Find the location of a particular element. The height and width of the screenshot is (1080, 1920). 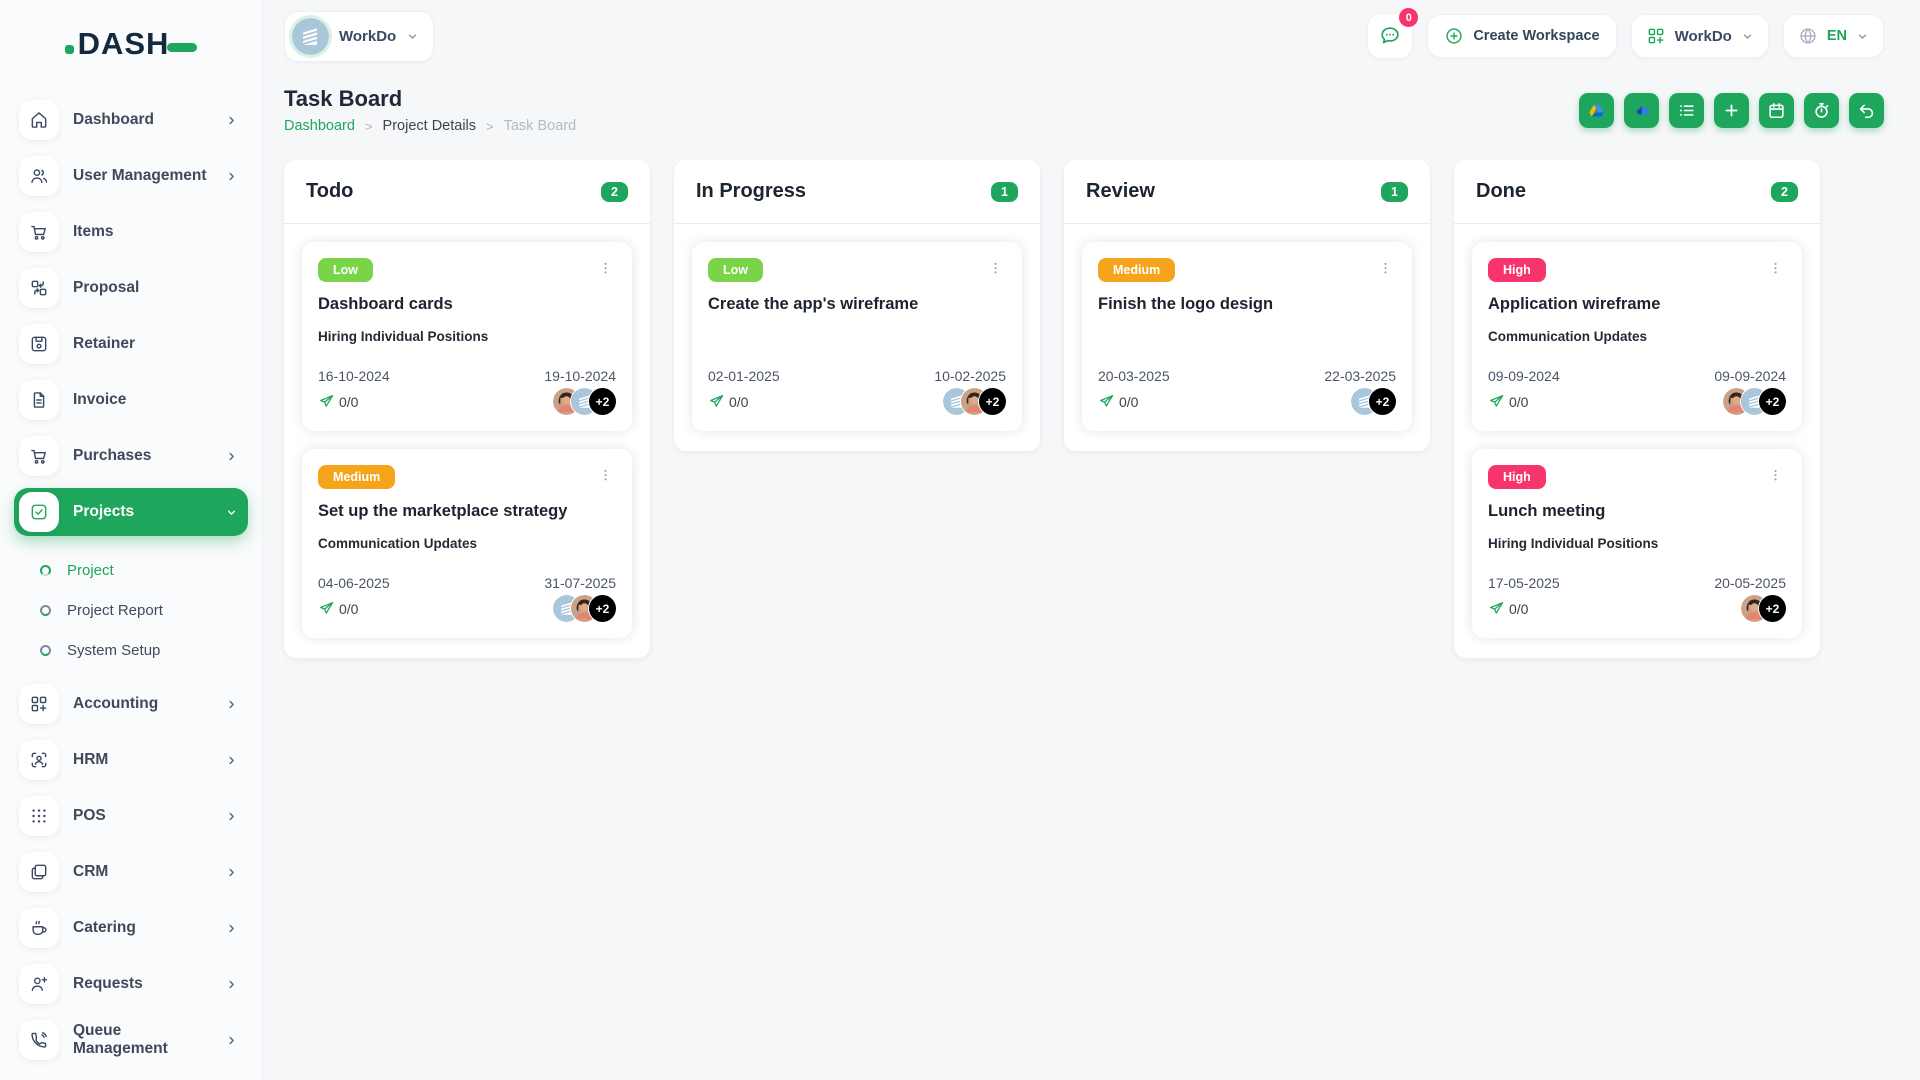

plus-icon is located at coordinates (1731, 110).